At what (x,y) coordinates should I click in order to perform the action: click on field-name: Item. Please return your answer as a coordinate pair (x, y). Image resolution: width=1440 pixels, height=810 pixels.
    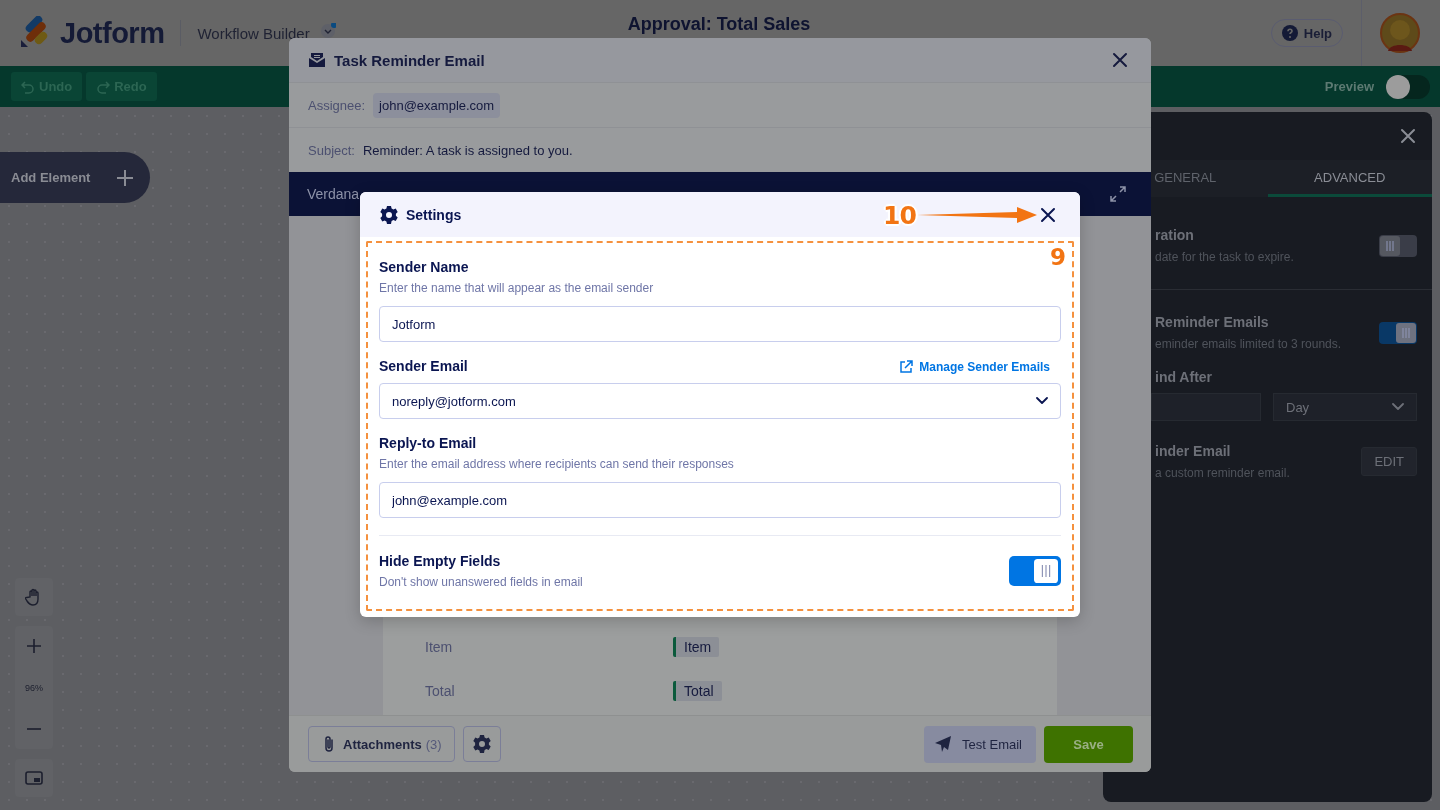
    Looking at the image, I should click on (439, 647).